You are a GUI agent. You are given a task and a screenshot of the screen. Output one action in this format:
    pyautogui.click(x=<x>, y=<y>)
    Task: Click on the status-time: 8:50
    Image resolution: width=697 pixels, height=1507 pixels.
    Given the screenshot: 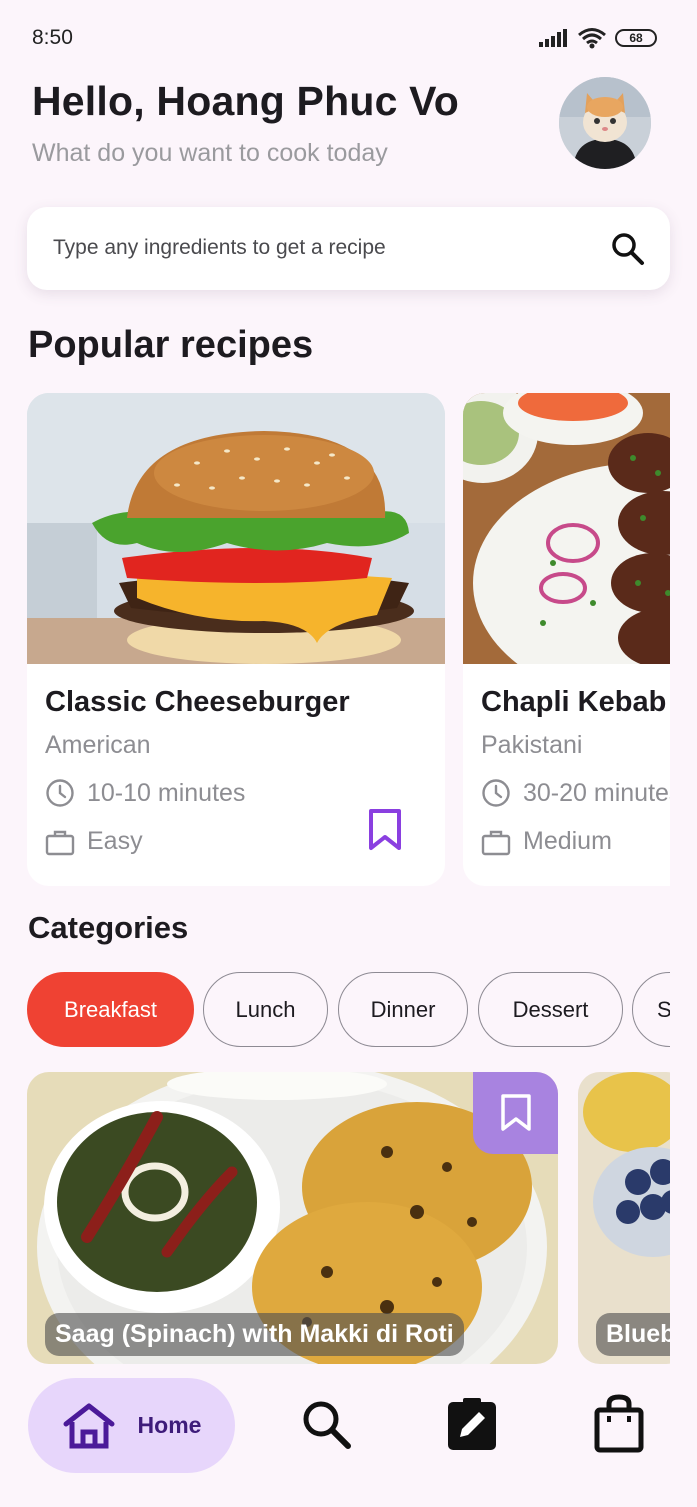 What is the action you would take?
    pyautogui.click(x=52, y=37)
    